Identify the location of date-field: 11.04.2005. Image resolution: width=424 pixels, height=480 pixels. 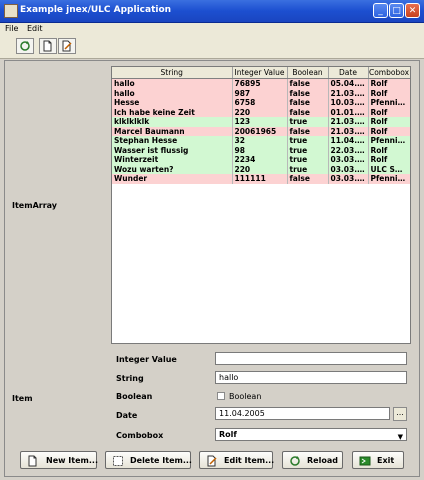
(302, 413).